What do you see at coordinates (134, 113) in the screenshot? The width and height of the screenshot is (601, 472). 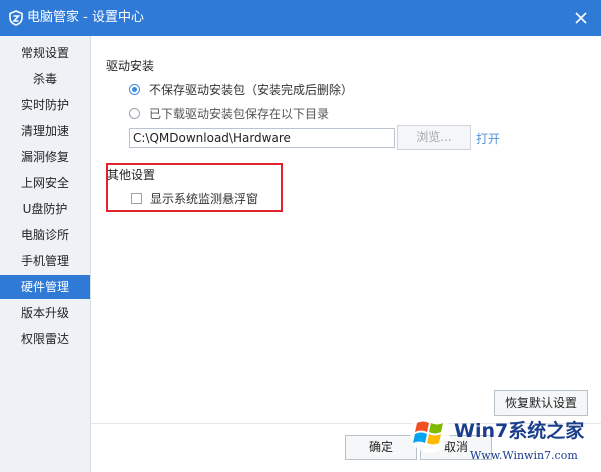 I see `radio-unchecked-icon` at bounding box center [134, 113].